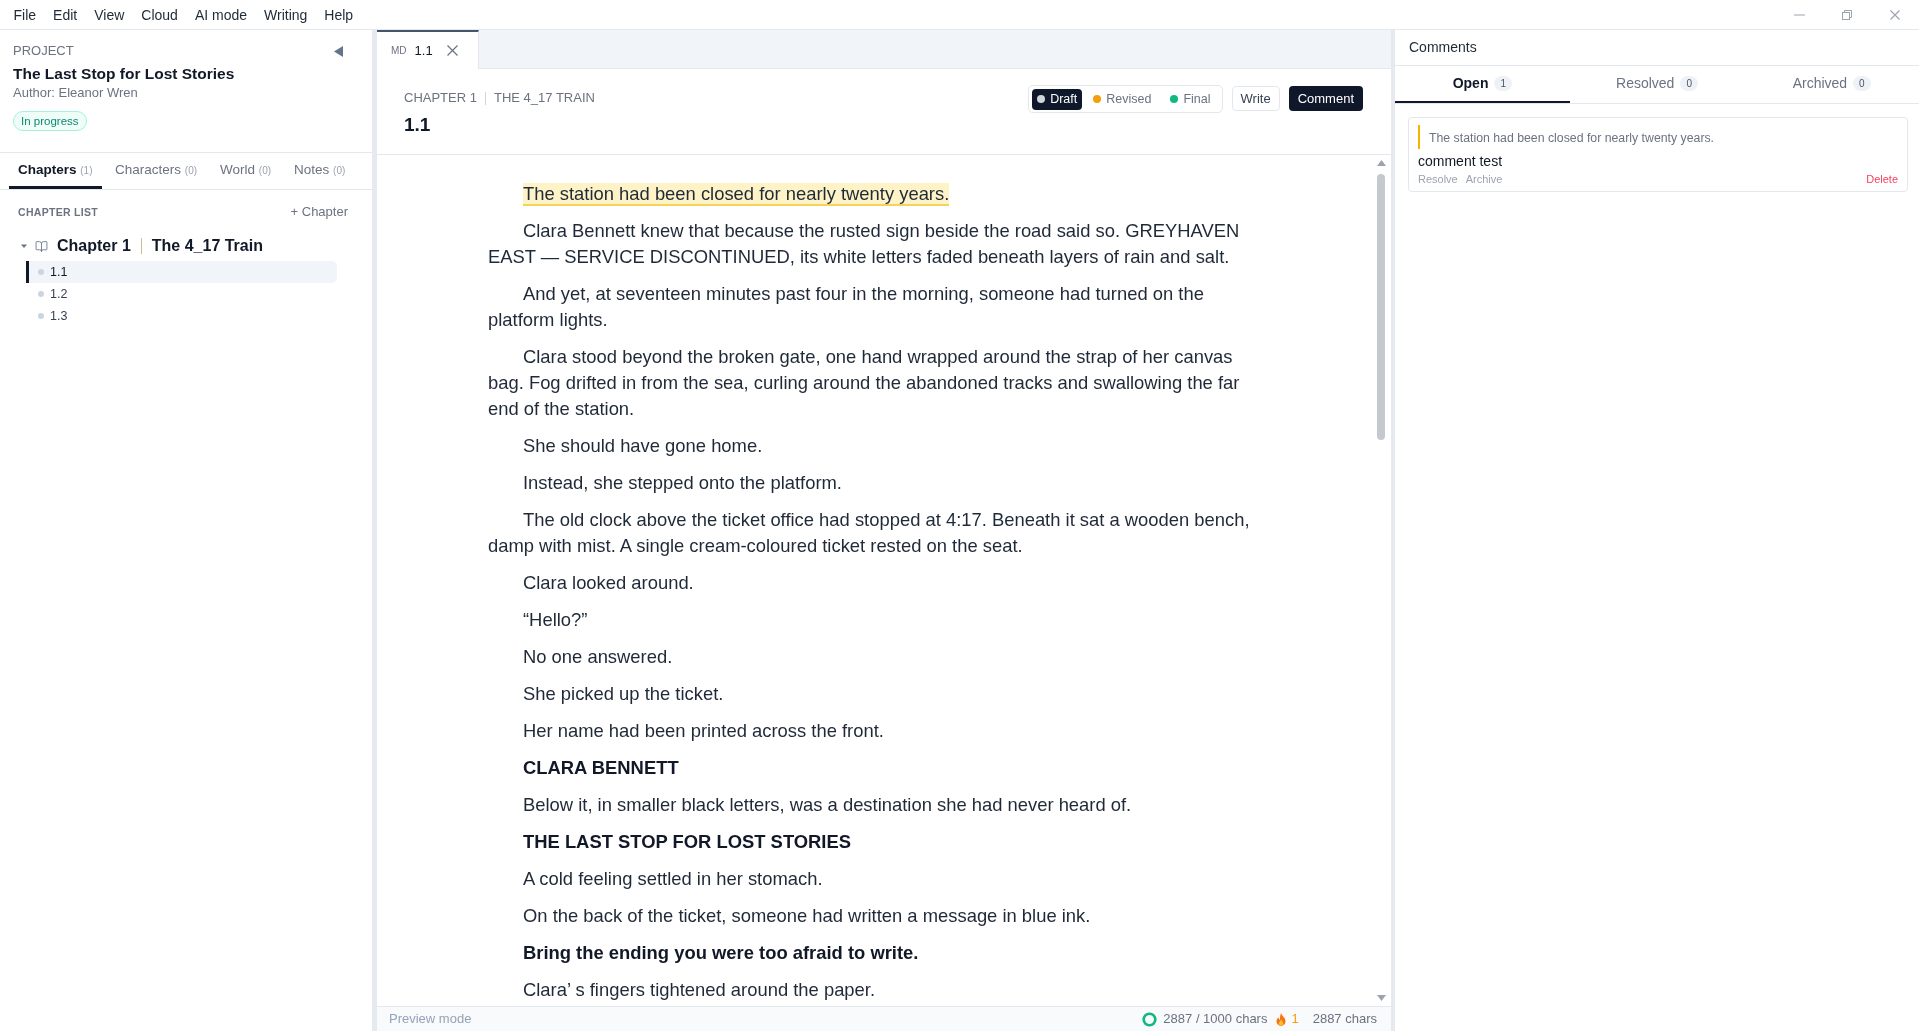 This screenshot has width=1919, height=1031. Describe the element at coordinates (399, 51) in the screenshot. I see `file-type-label: MD` at that location.